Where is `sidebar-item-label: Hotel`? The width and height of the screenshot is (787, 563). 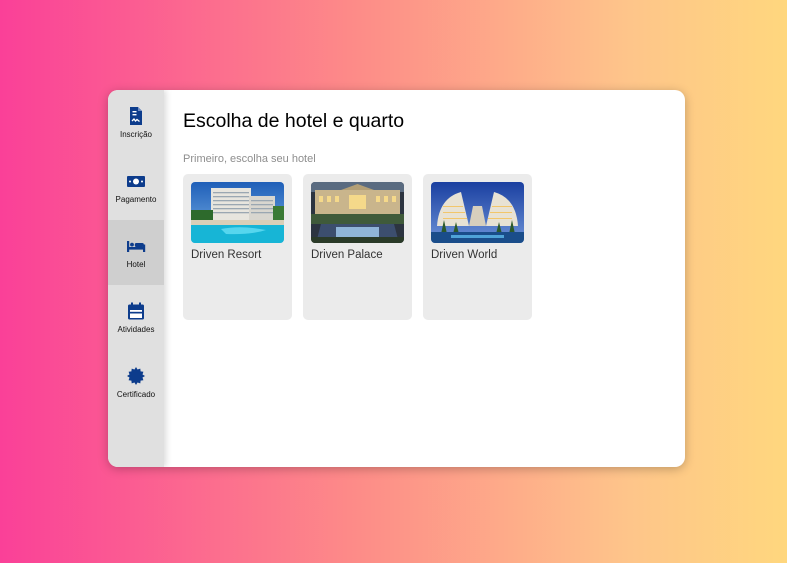
sidebar-item-label: Hotel is located at coordinates (136, 264).